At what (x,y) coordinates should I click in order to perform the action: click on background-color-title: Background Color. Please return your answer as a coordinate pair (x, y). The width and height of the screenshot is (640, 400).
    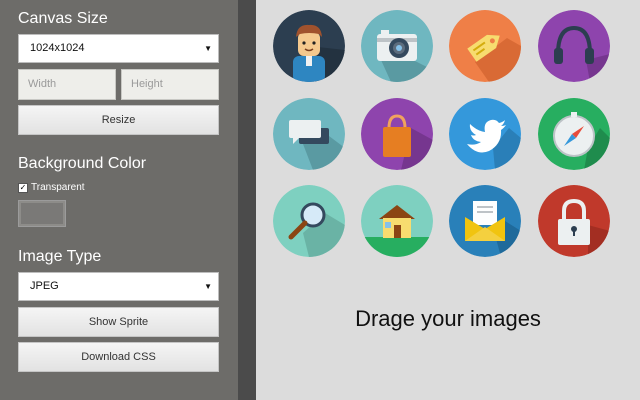
    Looking at the image, I should click on (82, 163).